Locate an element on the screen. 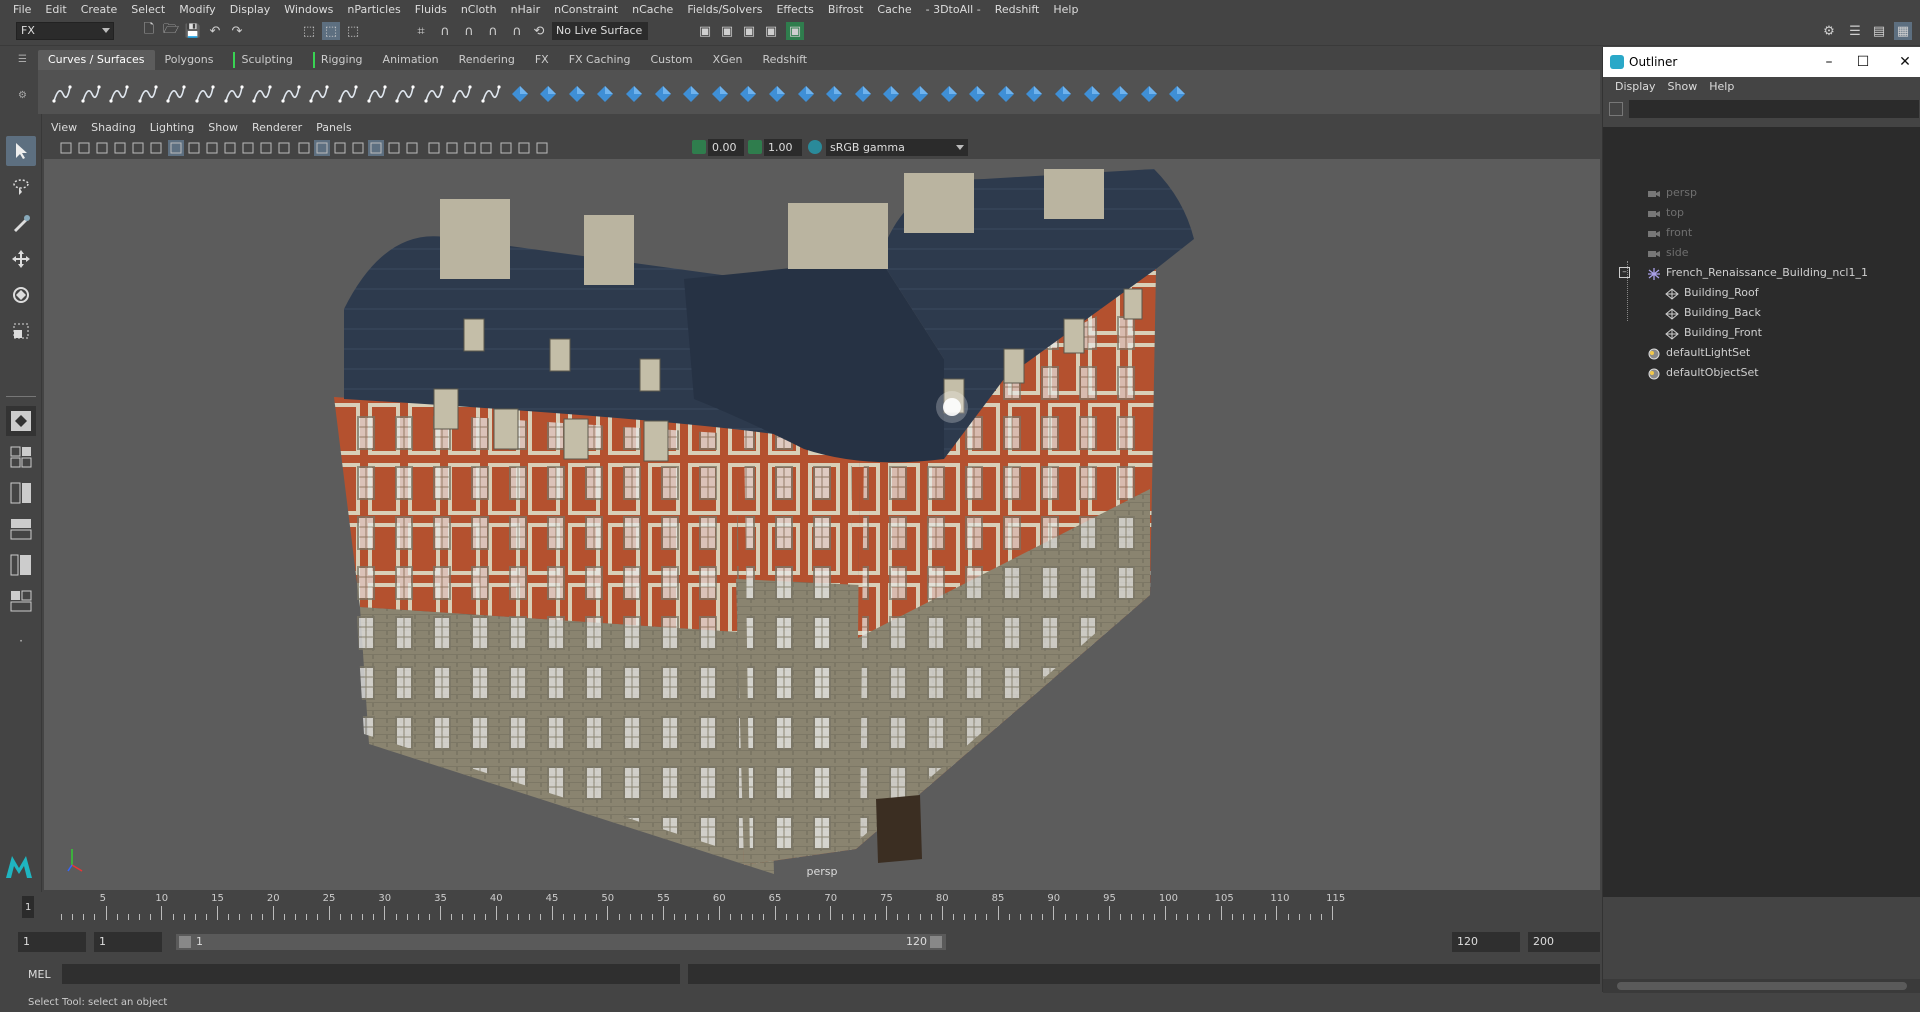 The image size is (1920, 1012). camera-attributes-icon is located at coordinates (84, 148).